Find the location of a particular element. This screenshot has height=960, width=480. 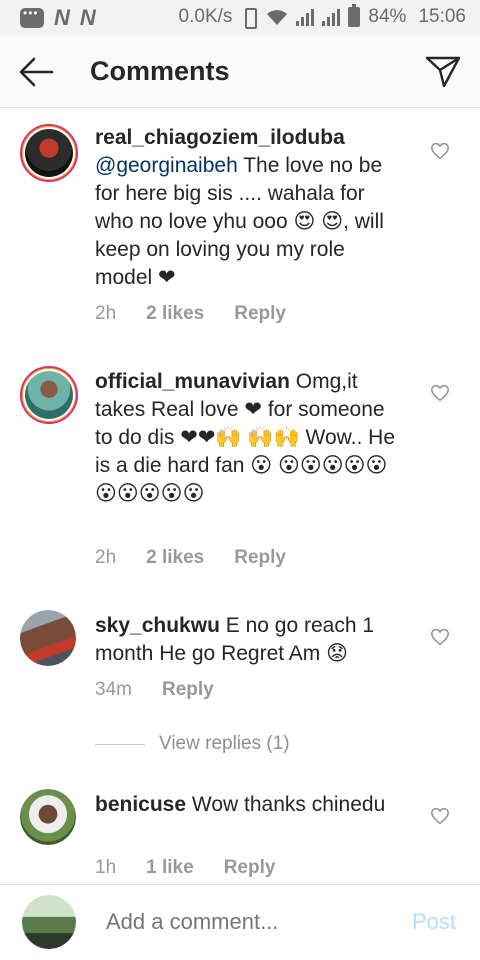

network-n-icon: N is located at coordinates (62, 17).